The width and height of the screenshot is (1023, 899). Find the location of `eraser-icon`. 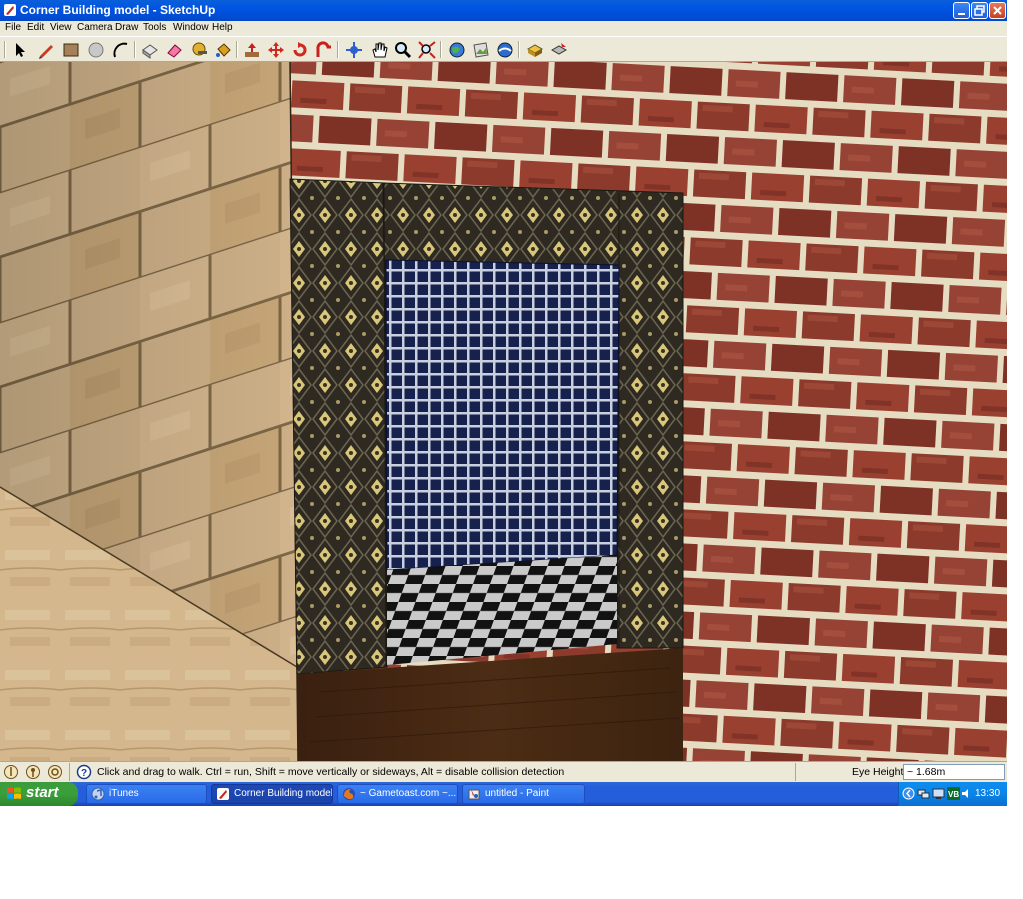

eraser-icon is located at coordinates (174, 51).